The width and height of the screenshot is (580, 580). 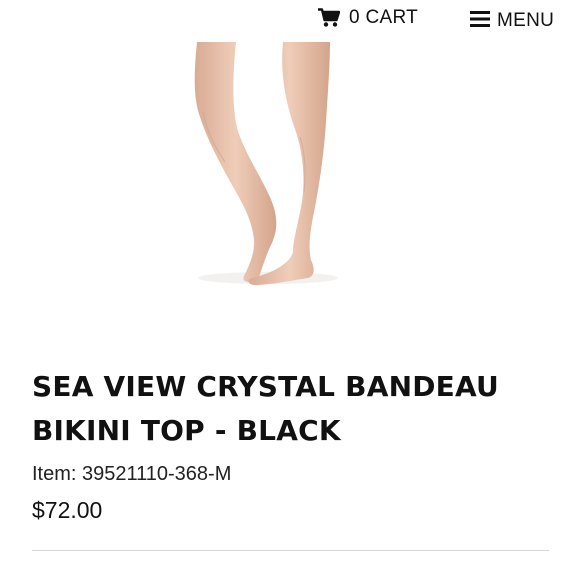 I want to click on product-title-line-1: SEA VIEW CRYSTAL BANDEAU, so click(x=265, y=386).